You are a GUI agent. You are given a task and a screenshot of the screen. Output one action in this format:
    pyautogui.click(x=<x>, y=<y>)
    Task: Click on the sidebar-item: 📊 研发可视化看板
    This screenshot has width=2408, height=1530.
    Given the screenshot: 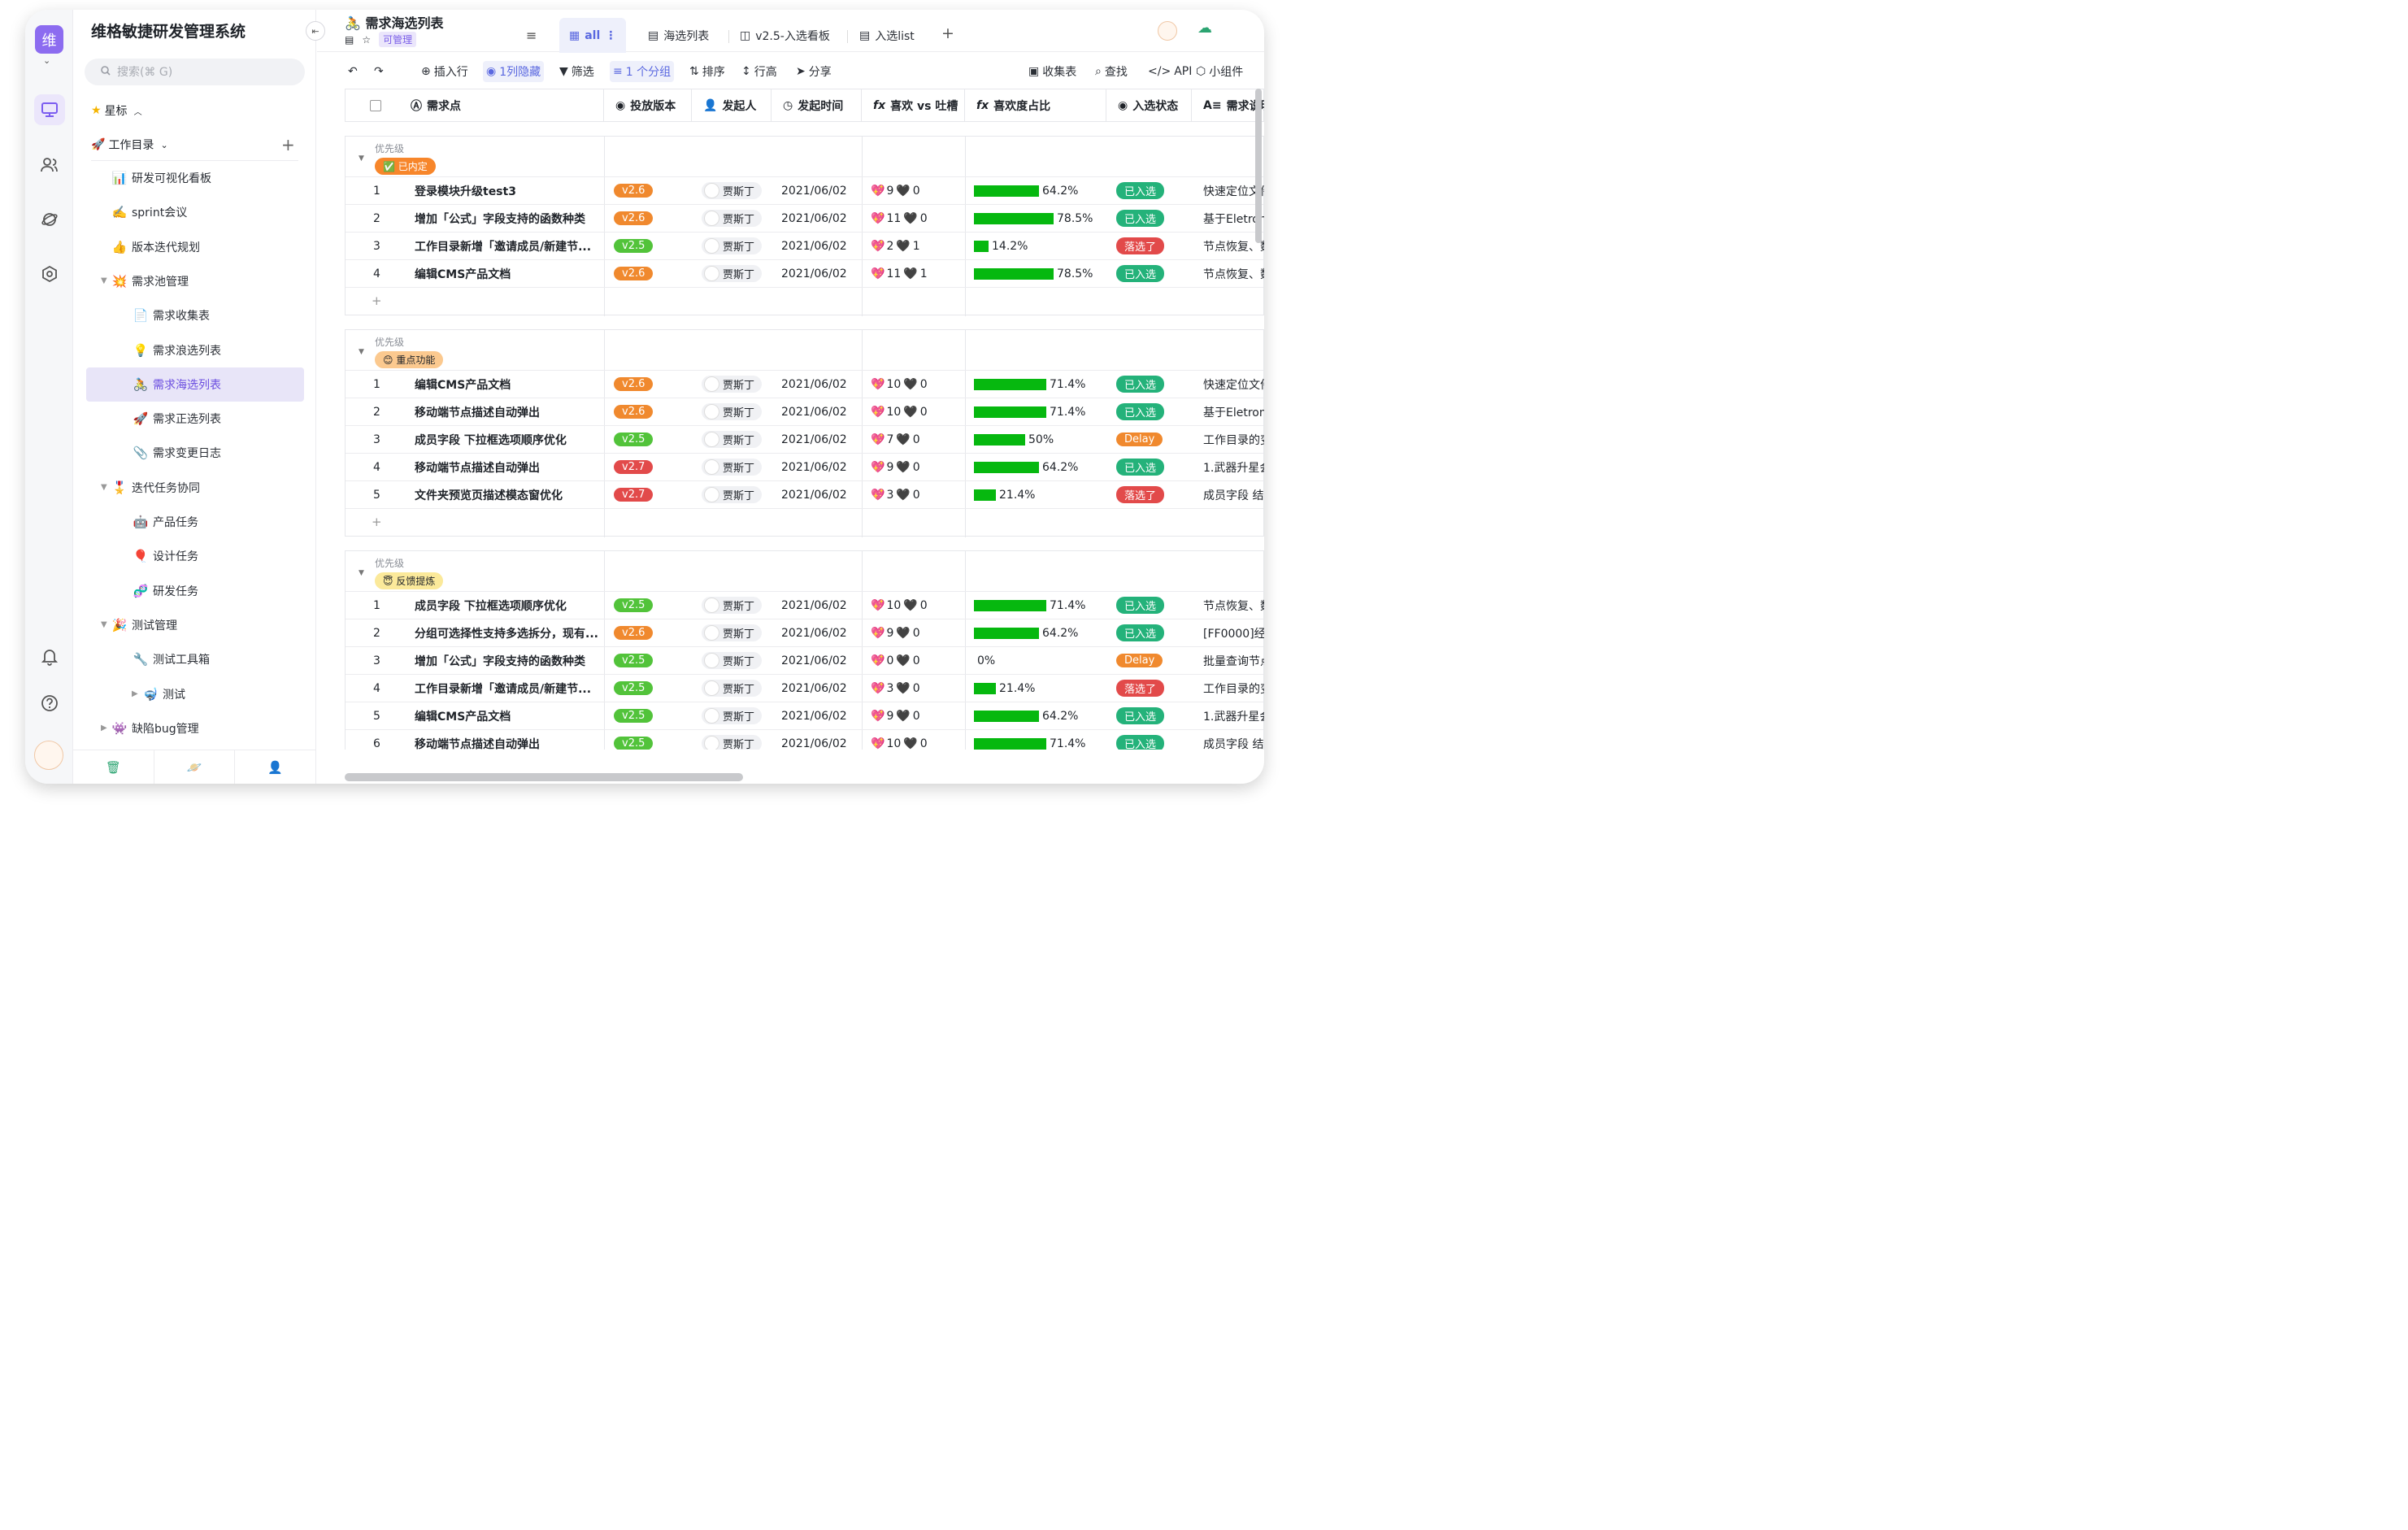 What is the action you would take?
    pyautogui.click(x=195, y=178)
    